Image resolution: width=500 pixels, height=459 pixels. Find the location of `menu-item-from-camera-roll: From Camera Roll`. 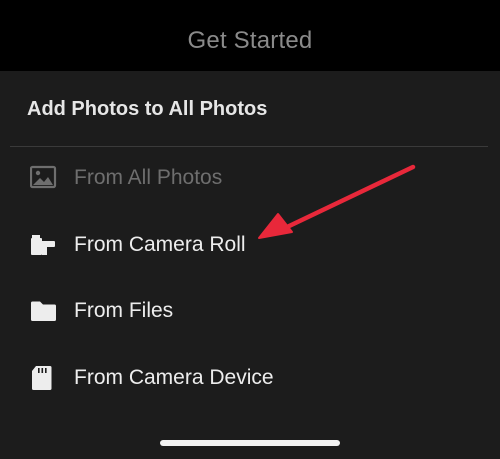

menu-item-from-camera-roll: From Camera Roll is located at coordinates (250, 245).